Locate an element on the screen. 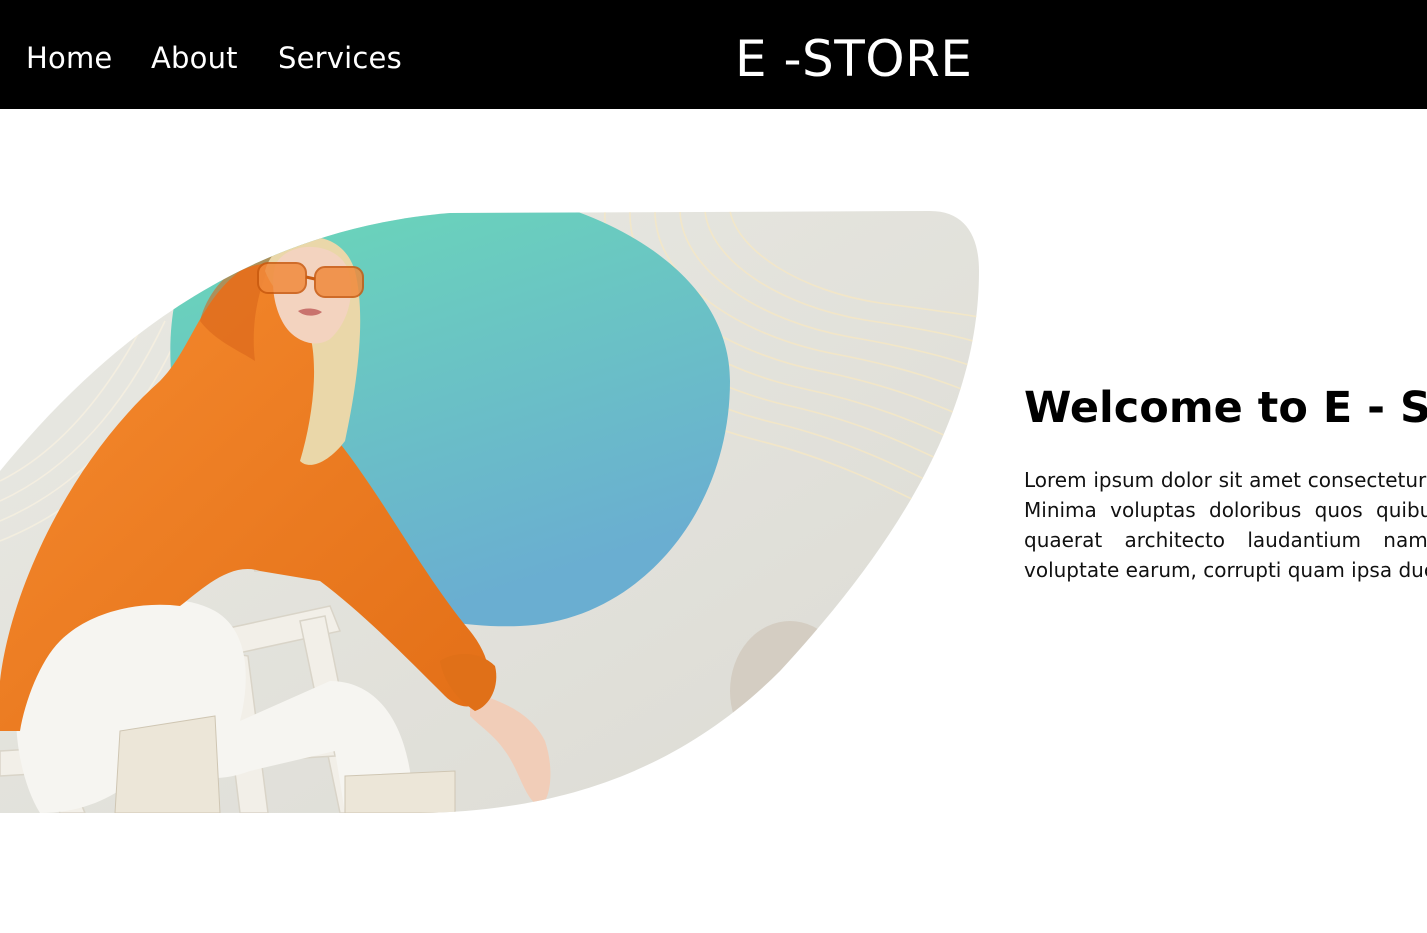 This screenshot has height=933, width=1427. brand-logo-text: E -STORE is located at coordinates (854, 59).